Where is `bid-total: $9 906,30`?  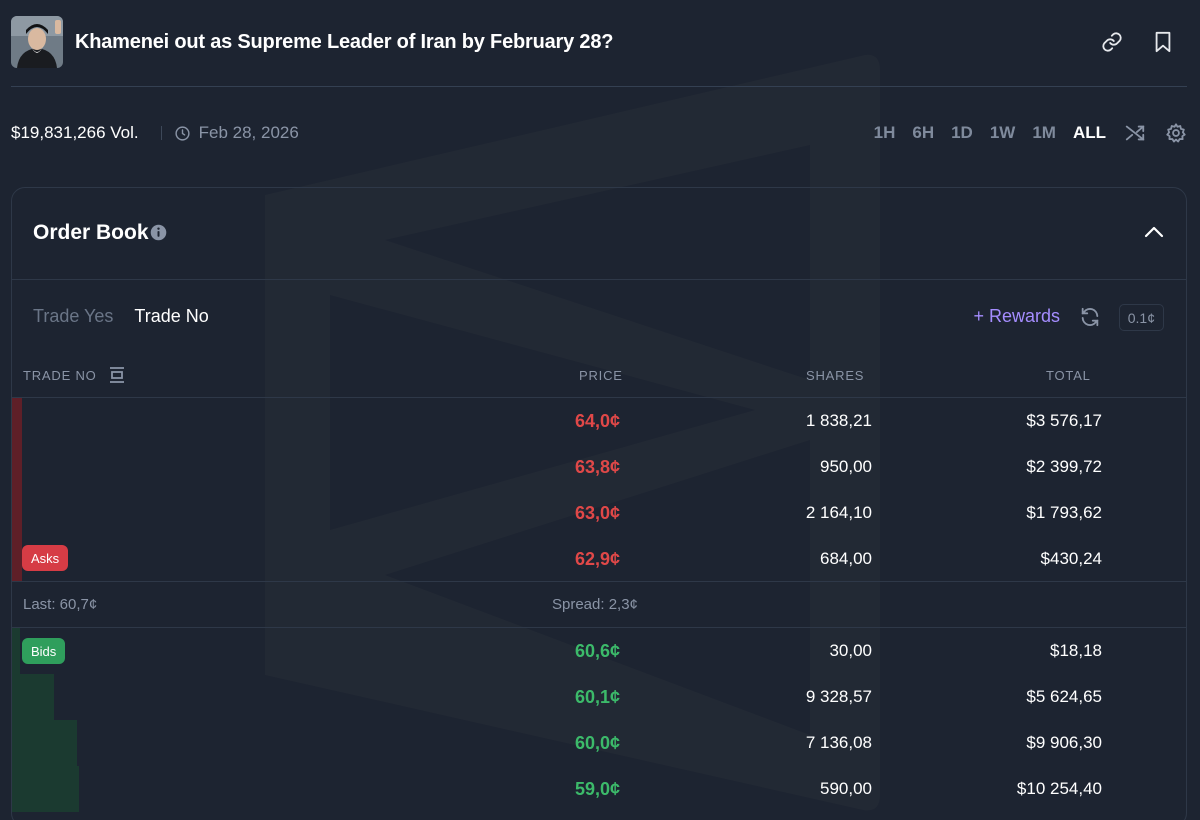 bid-total: $9 906,30 is located at coordinates (1064, 742).